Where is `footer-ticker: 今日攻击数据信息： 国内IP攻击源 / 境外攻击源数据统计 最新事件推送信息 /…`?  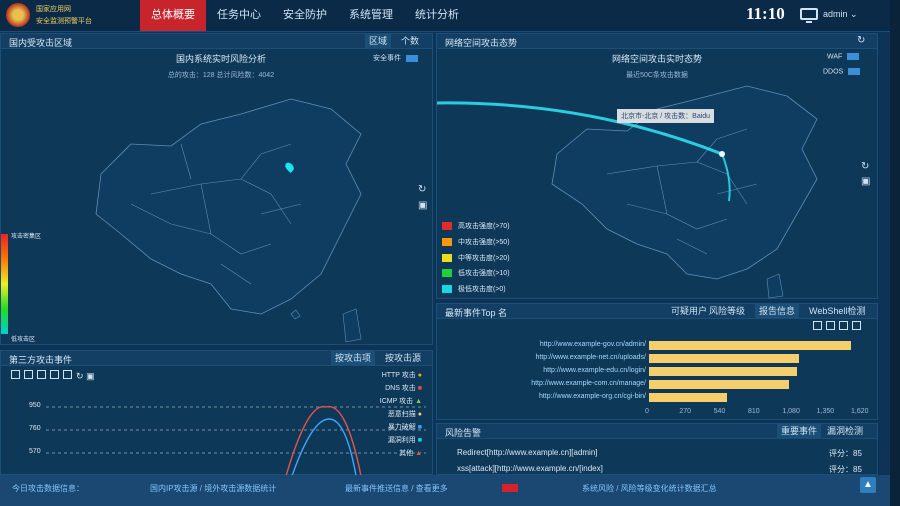
footer-ticker: 今日攻击数据信息： 国内IP攻击源 / 境外攻击源数据统计 最新事件推送信息 /… is located at coordinates (445, 490).